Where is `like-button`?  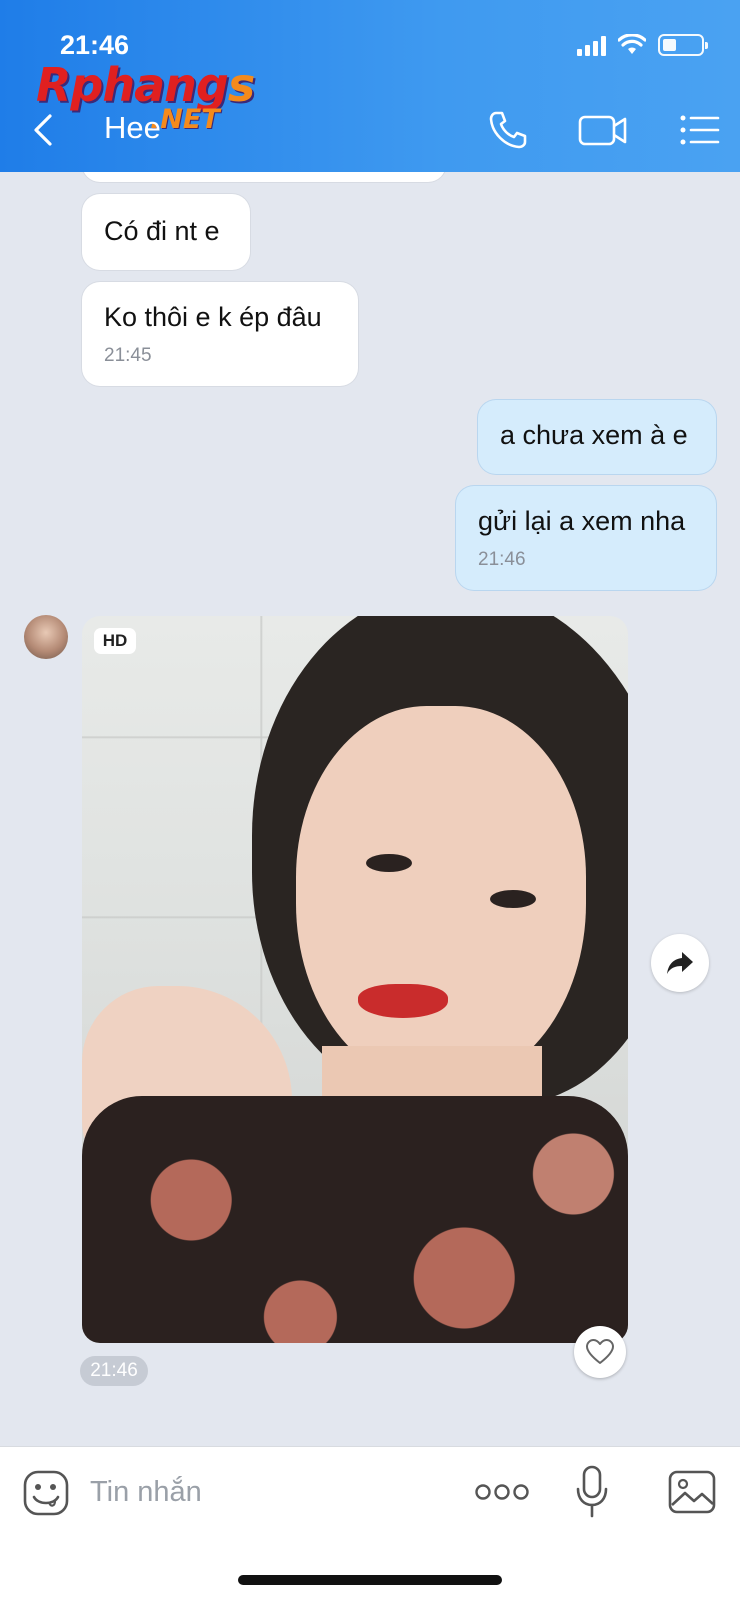 like-button is located at coordinates (600, 1352).